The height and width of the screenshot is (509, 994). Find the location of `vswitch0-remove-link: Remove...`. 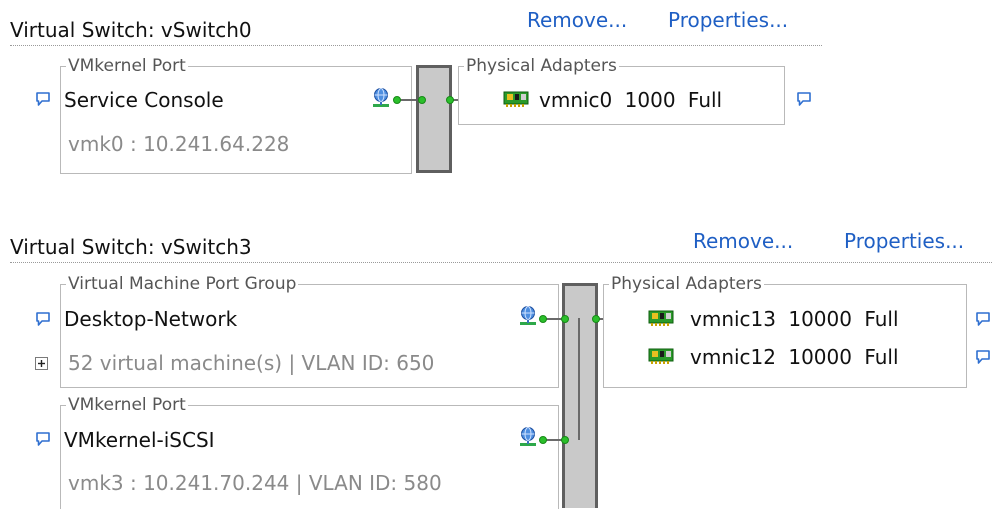

vswitch0-remove-link: Remove... is located at coordinates (577, 20).